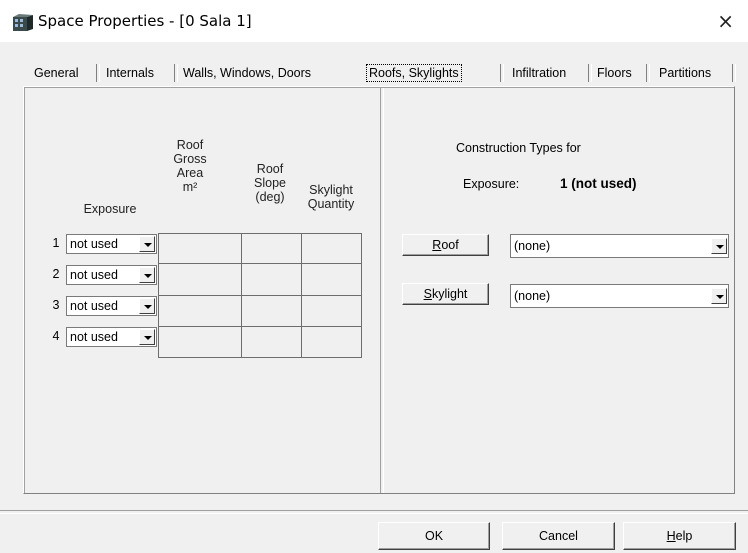 This screenshot has width=748, height=553. What do you see at coordinates (685, 73) in the screenshot?
I see `tab-partitions: Partitions` at bounding box center [685, 73].